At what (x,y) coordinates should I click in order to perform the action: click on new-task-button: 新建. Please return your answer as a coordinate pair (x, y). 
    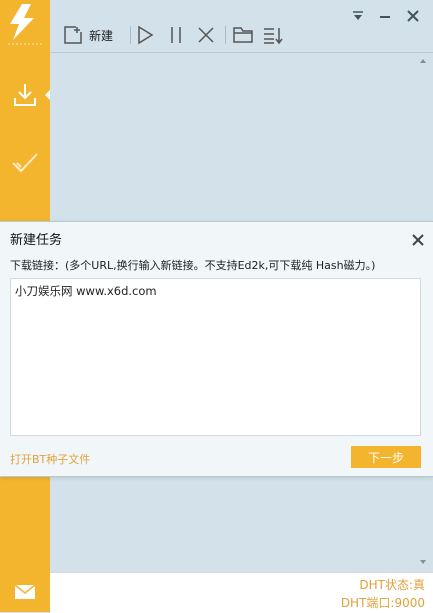
    Looking at the image, I should click on (88, 35).